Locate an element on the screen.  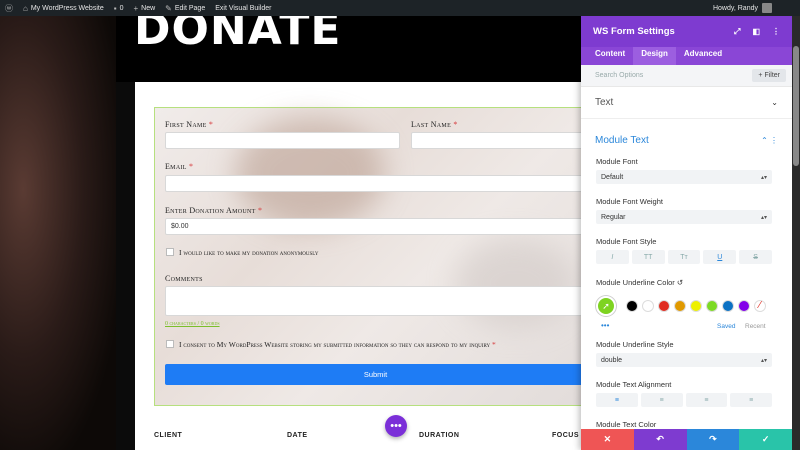
underline-color-label: Module Underline Color ↺ is located at coordinates (640, 282).